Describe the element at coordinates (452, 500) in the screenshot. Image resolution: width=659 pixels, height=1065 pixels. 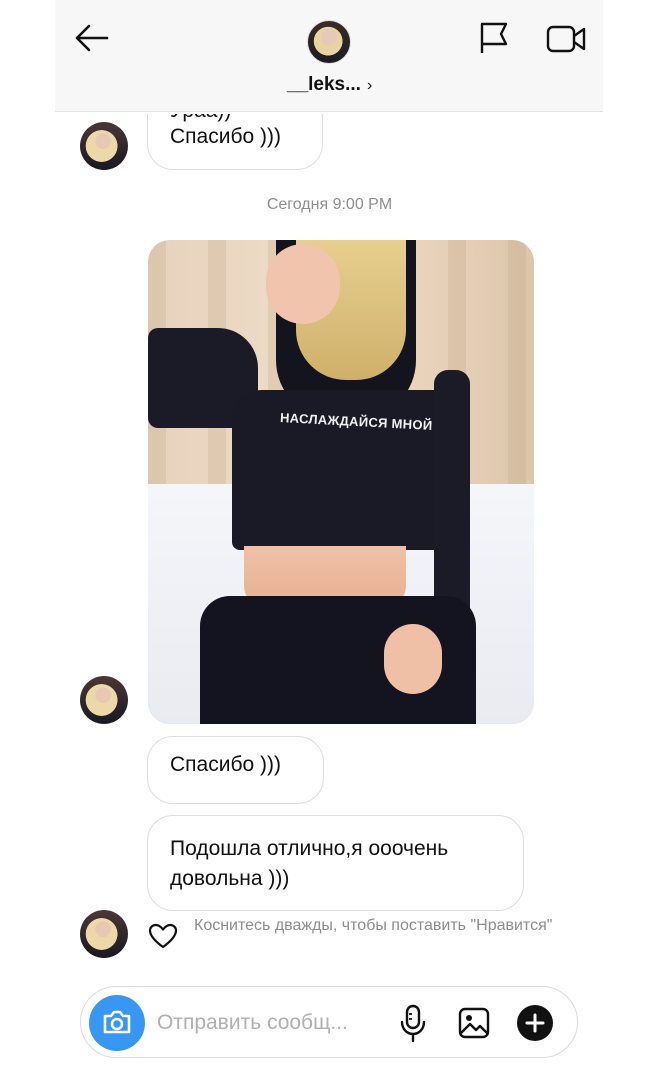
I see `photo-arm` at that location.